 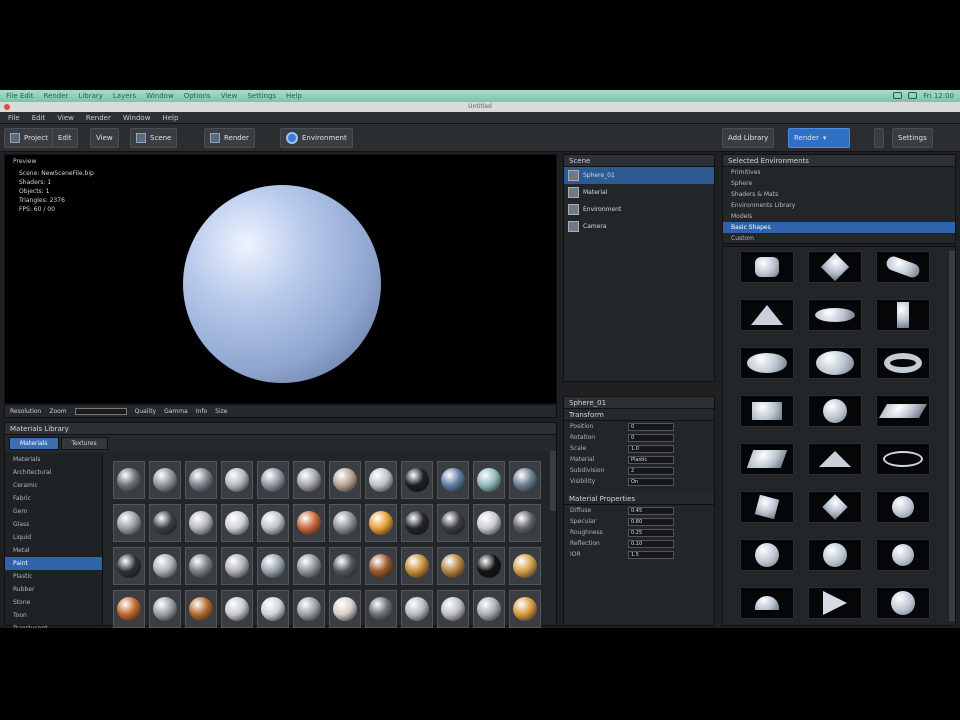 I want to click on view-button: View, so click(x=104, y=138).